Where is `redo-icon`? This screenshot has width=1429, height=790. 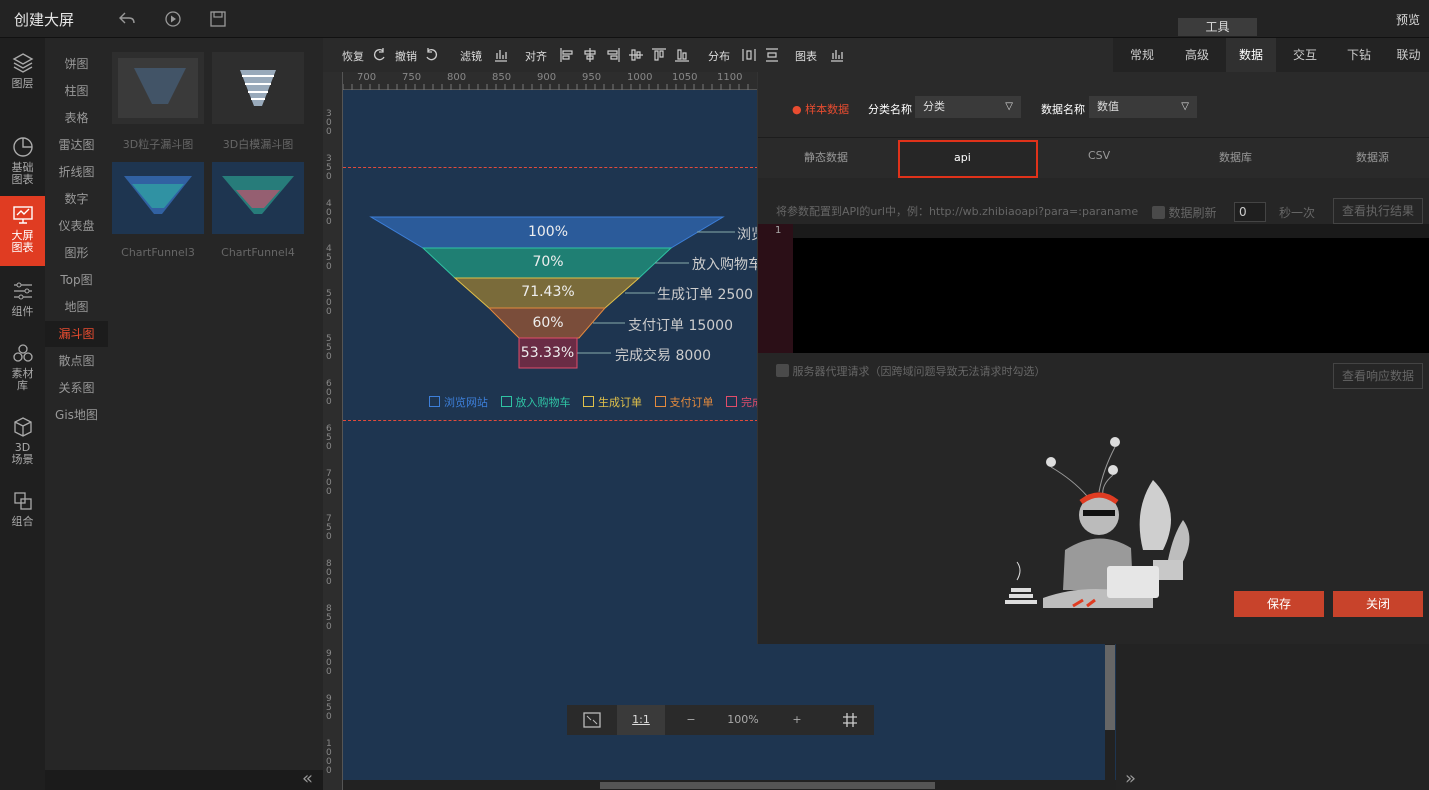 redo-icon is located at coordinates (379, 55).